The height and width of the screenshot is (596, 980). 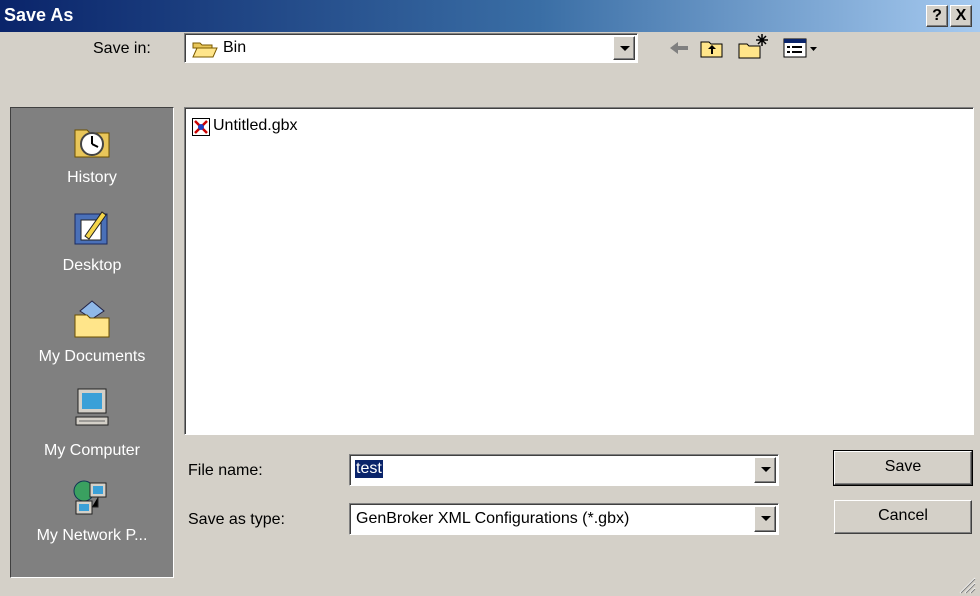 What do you see at coordinates (201, 127) in the screenshot?
I see `gbx-file-icon` at bounding box center [201, 127].